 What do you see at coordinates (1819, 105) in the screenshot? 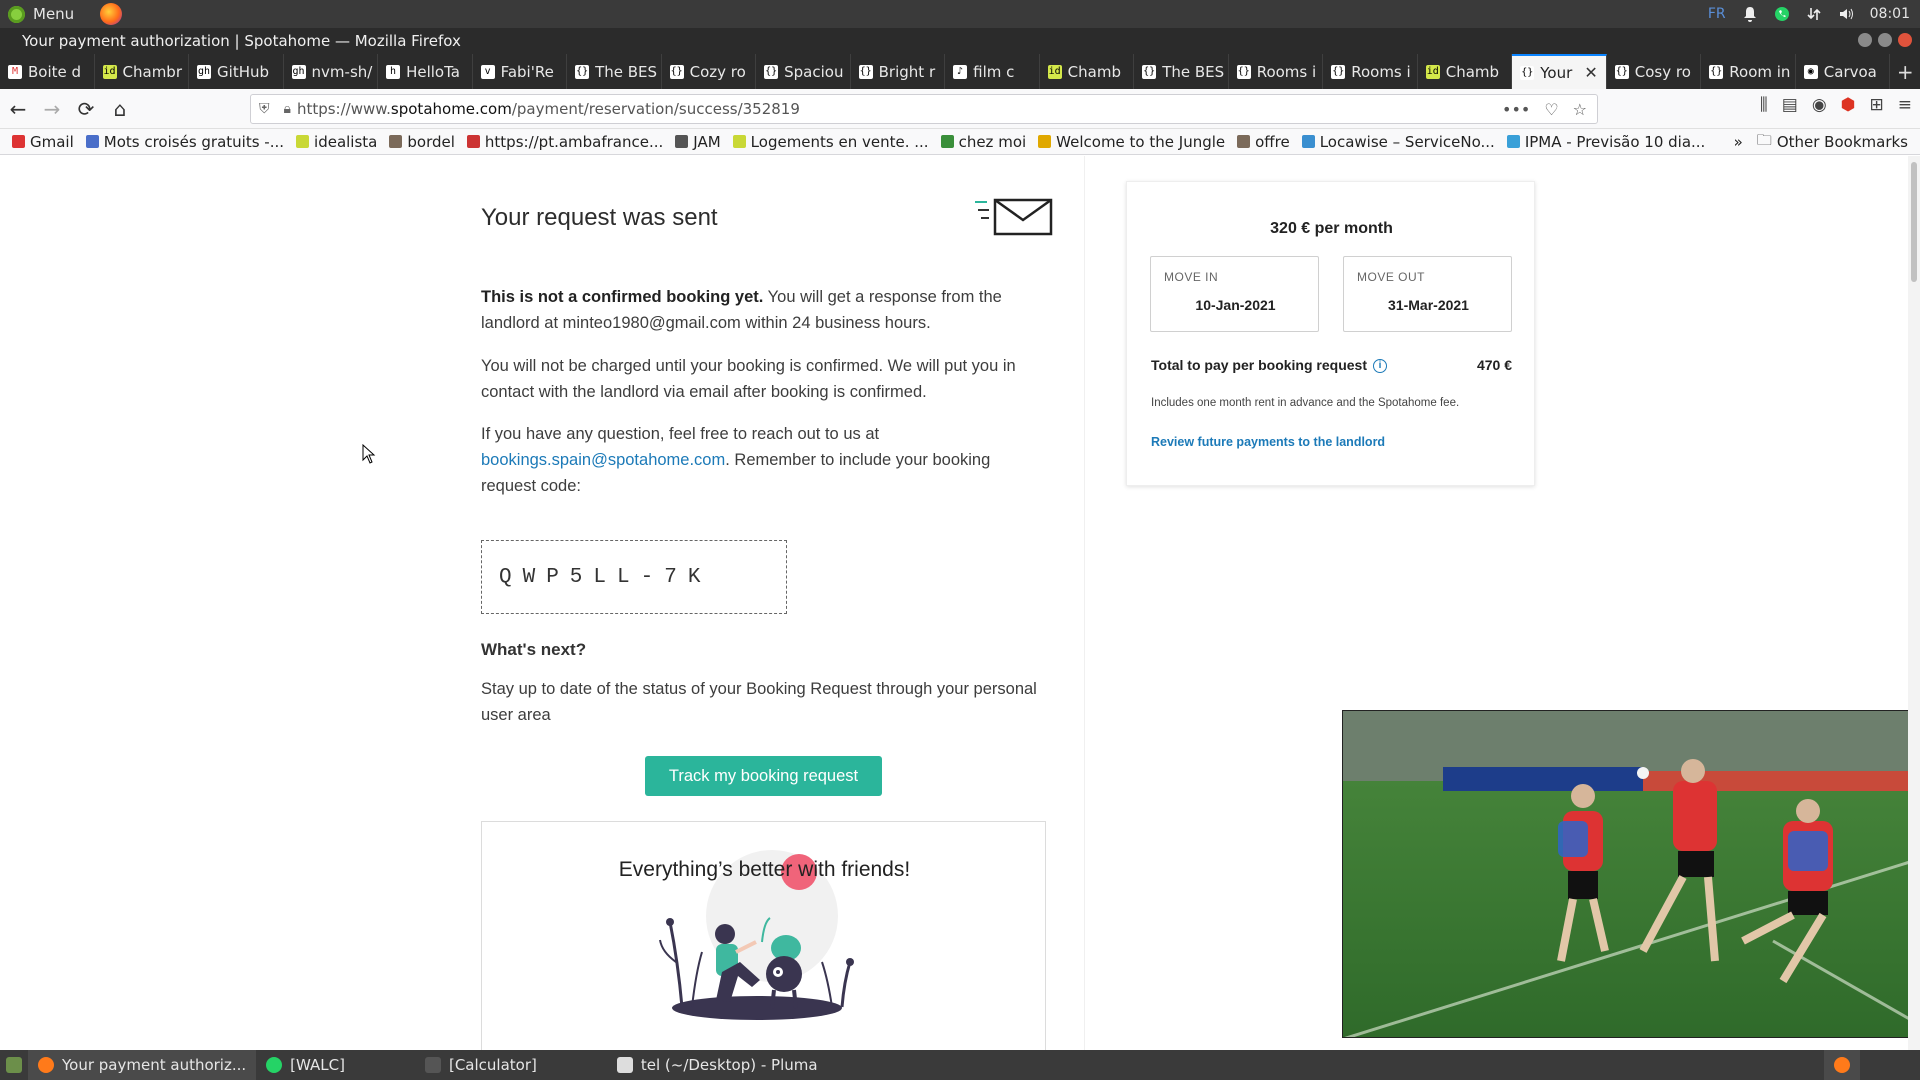
I see `account-icon: ◉` at bounding box center [1819, 105].